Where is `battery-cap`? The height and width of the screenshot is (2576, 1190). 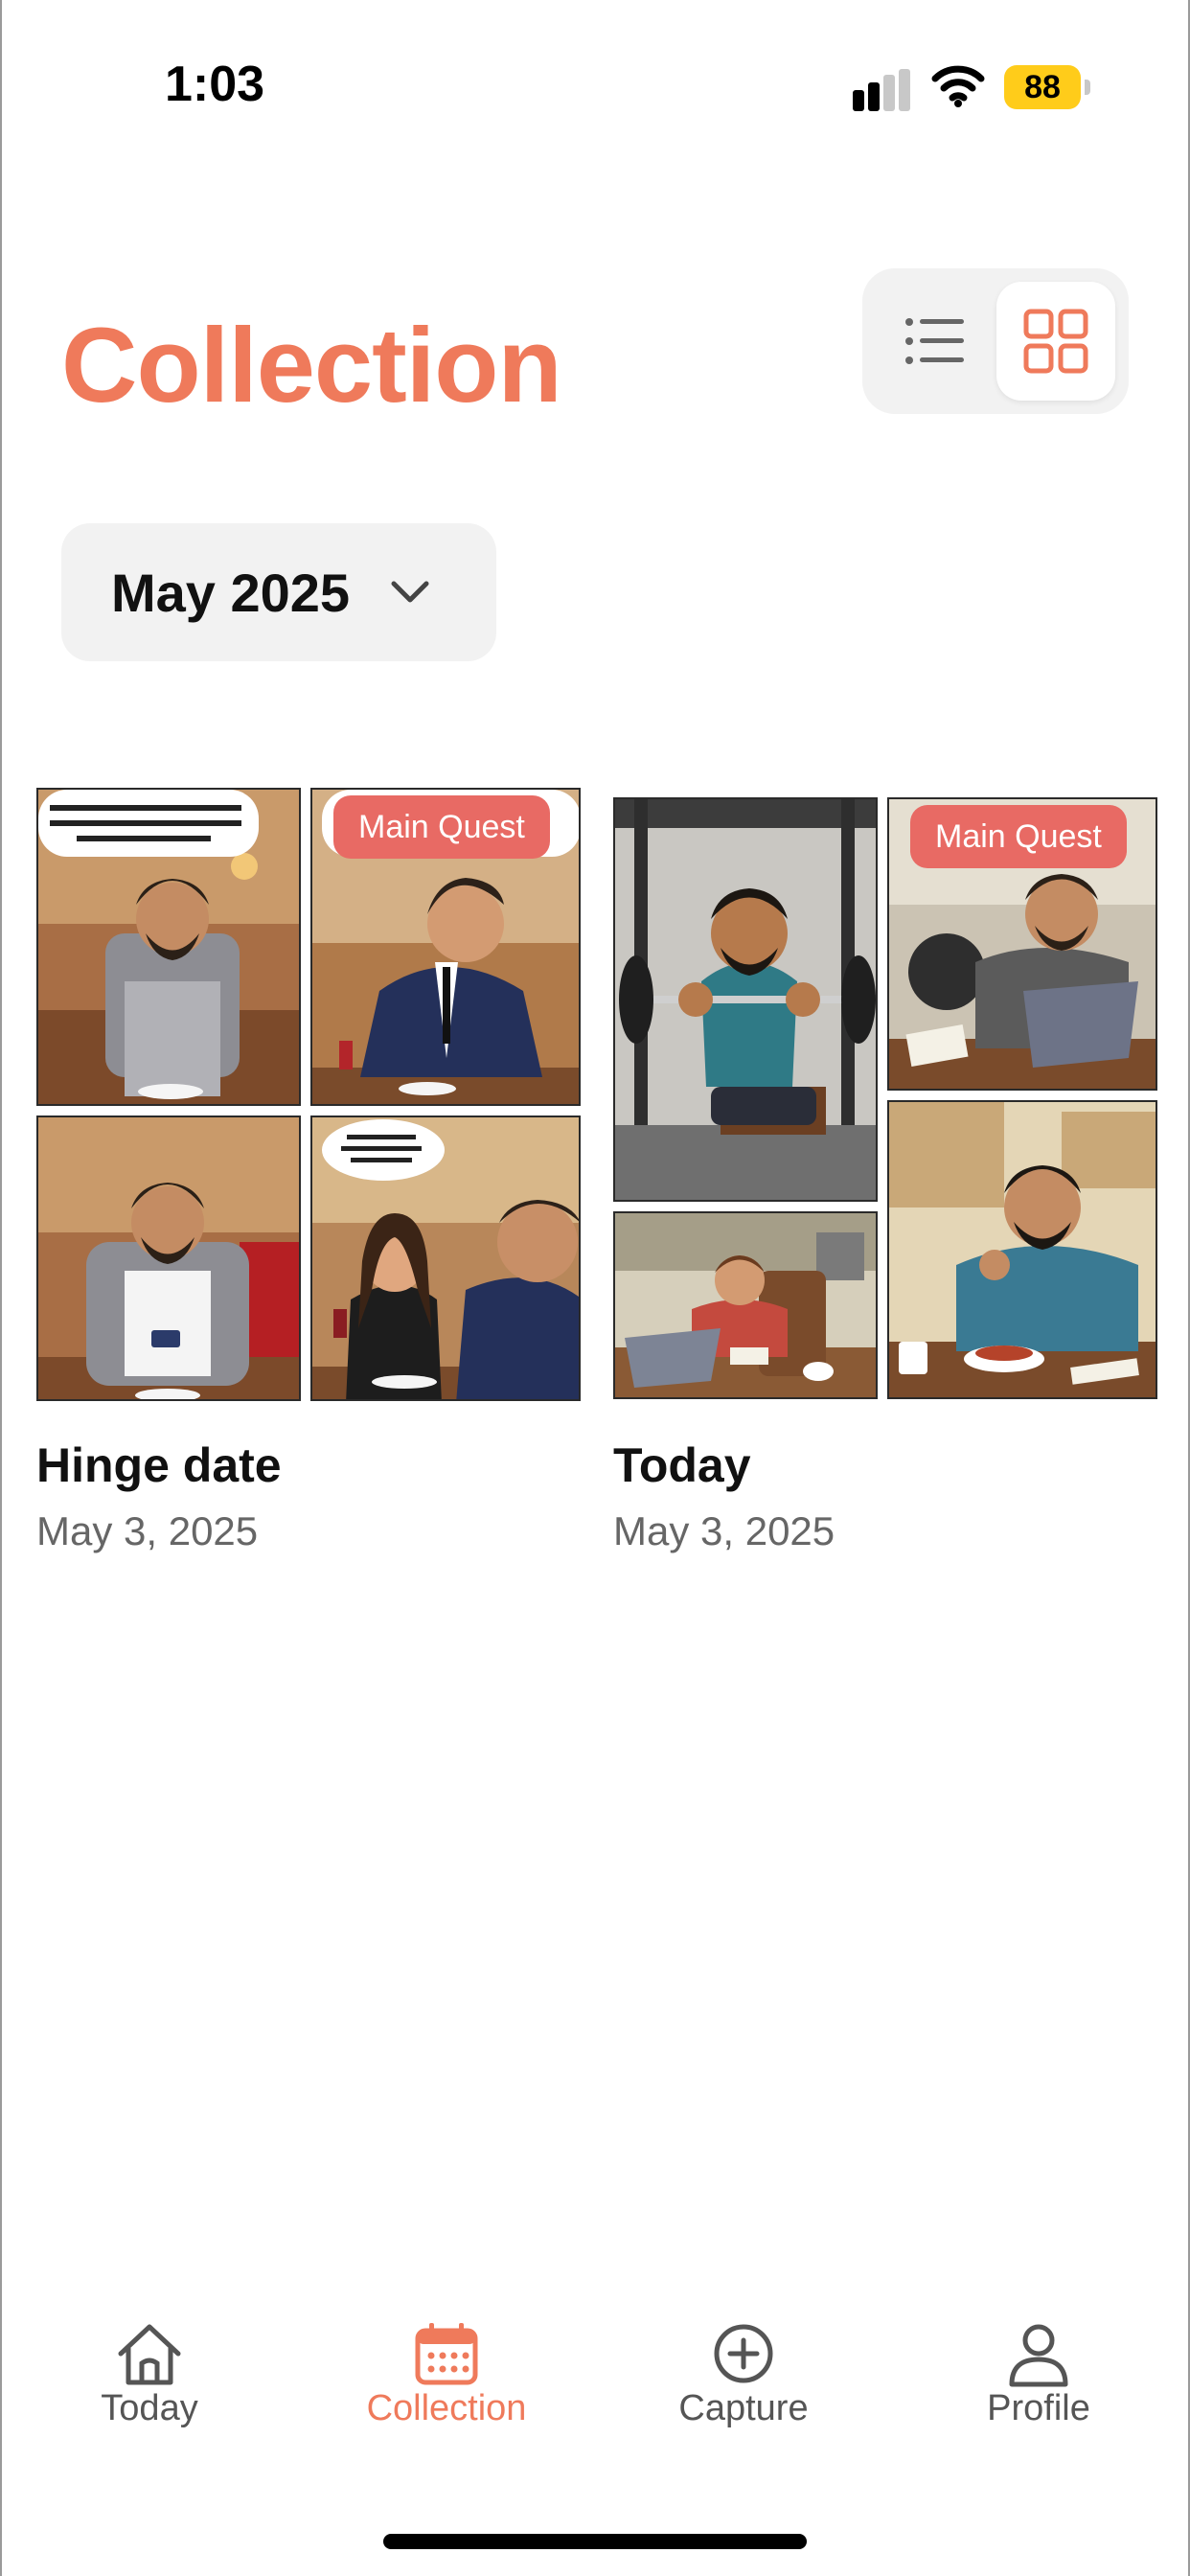
battery-cap is located at coordinates (1088, 87).